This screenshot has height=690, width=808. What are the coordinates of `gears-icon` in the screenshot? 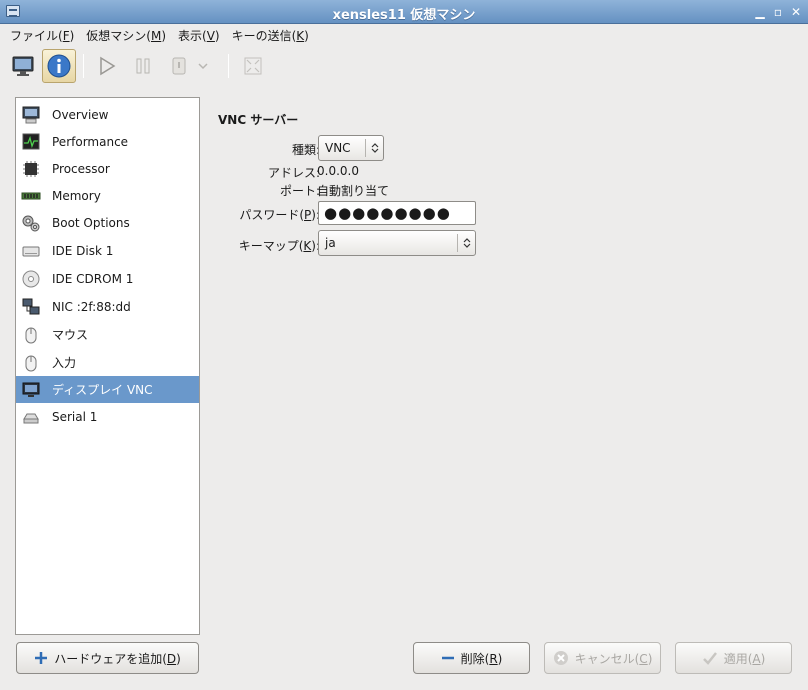 It's located at (31, 223).